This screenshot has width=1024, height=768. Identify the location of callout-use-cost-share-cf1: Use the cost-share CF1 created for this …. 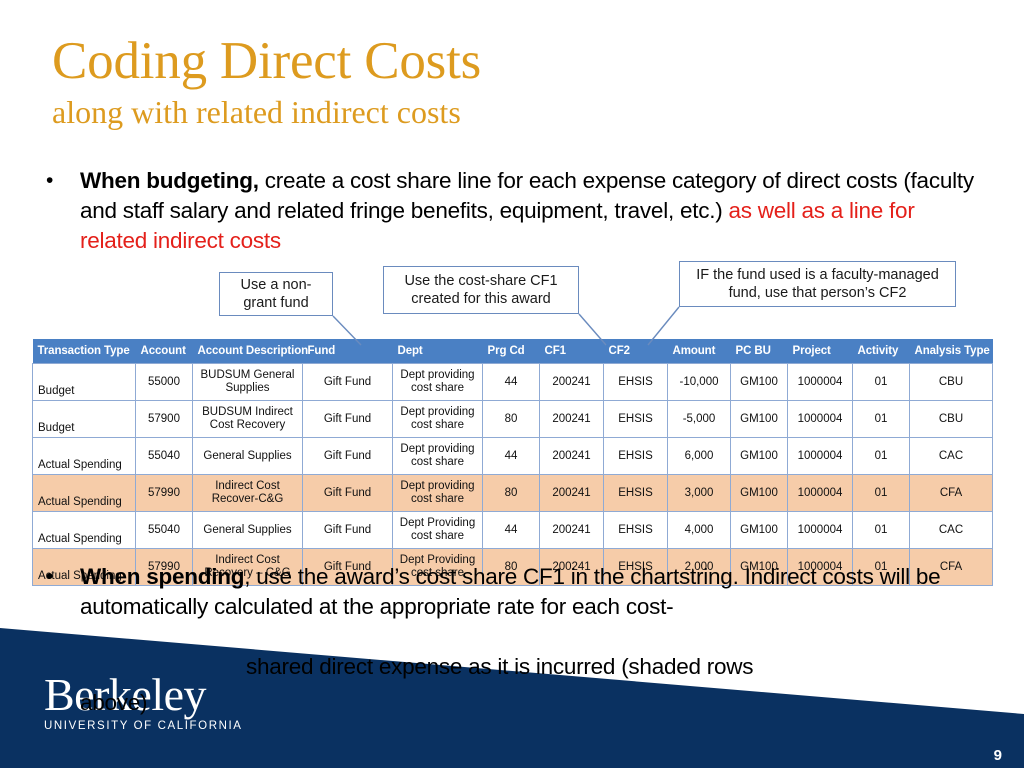
(481, 290).